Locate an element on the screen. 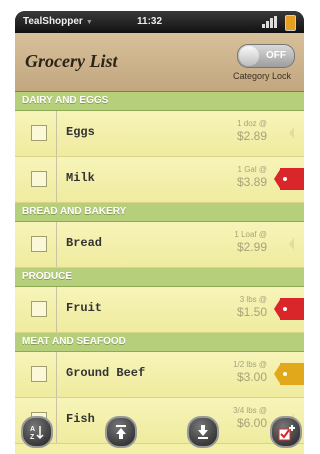 This screenshot has height=454, width=320. item-price: $2.99 is located at coordinates (251, 247).